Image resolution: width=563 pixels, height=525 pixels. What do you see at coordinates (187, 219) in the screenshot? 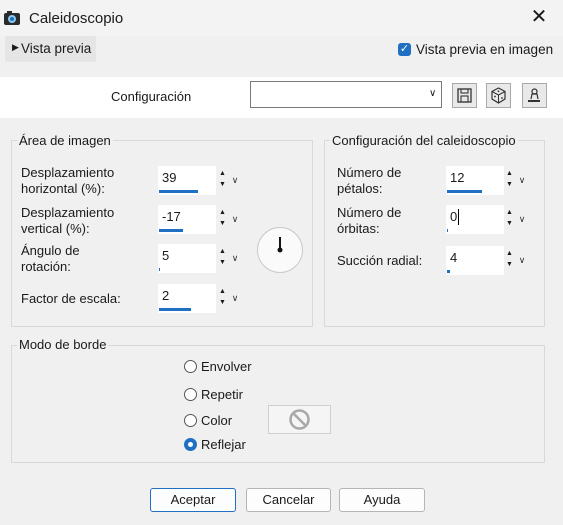
I see `vertical-offset-input: -17` at bounding box center [187, 219].